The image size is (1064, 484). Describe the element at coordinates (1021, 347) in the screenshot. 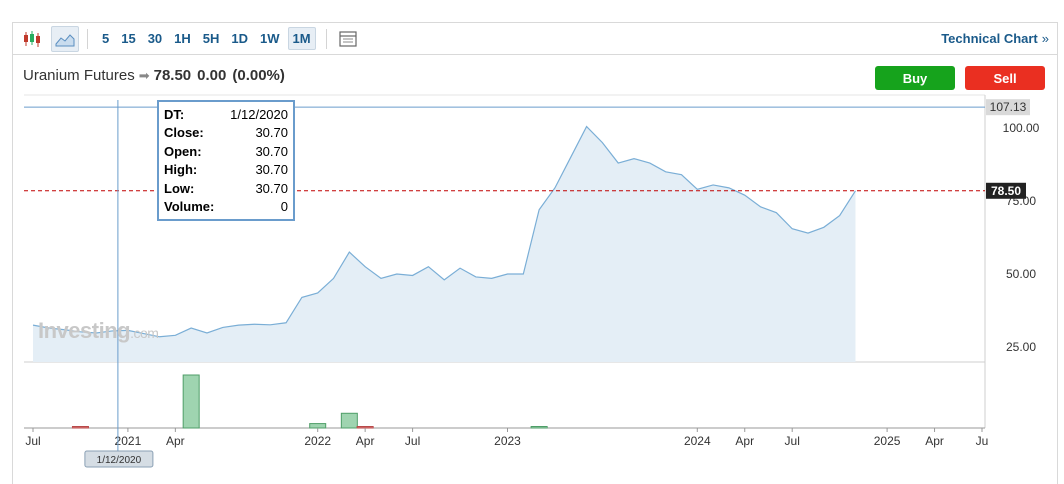

I see `y-tick-label: 25.00` at that location.